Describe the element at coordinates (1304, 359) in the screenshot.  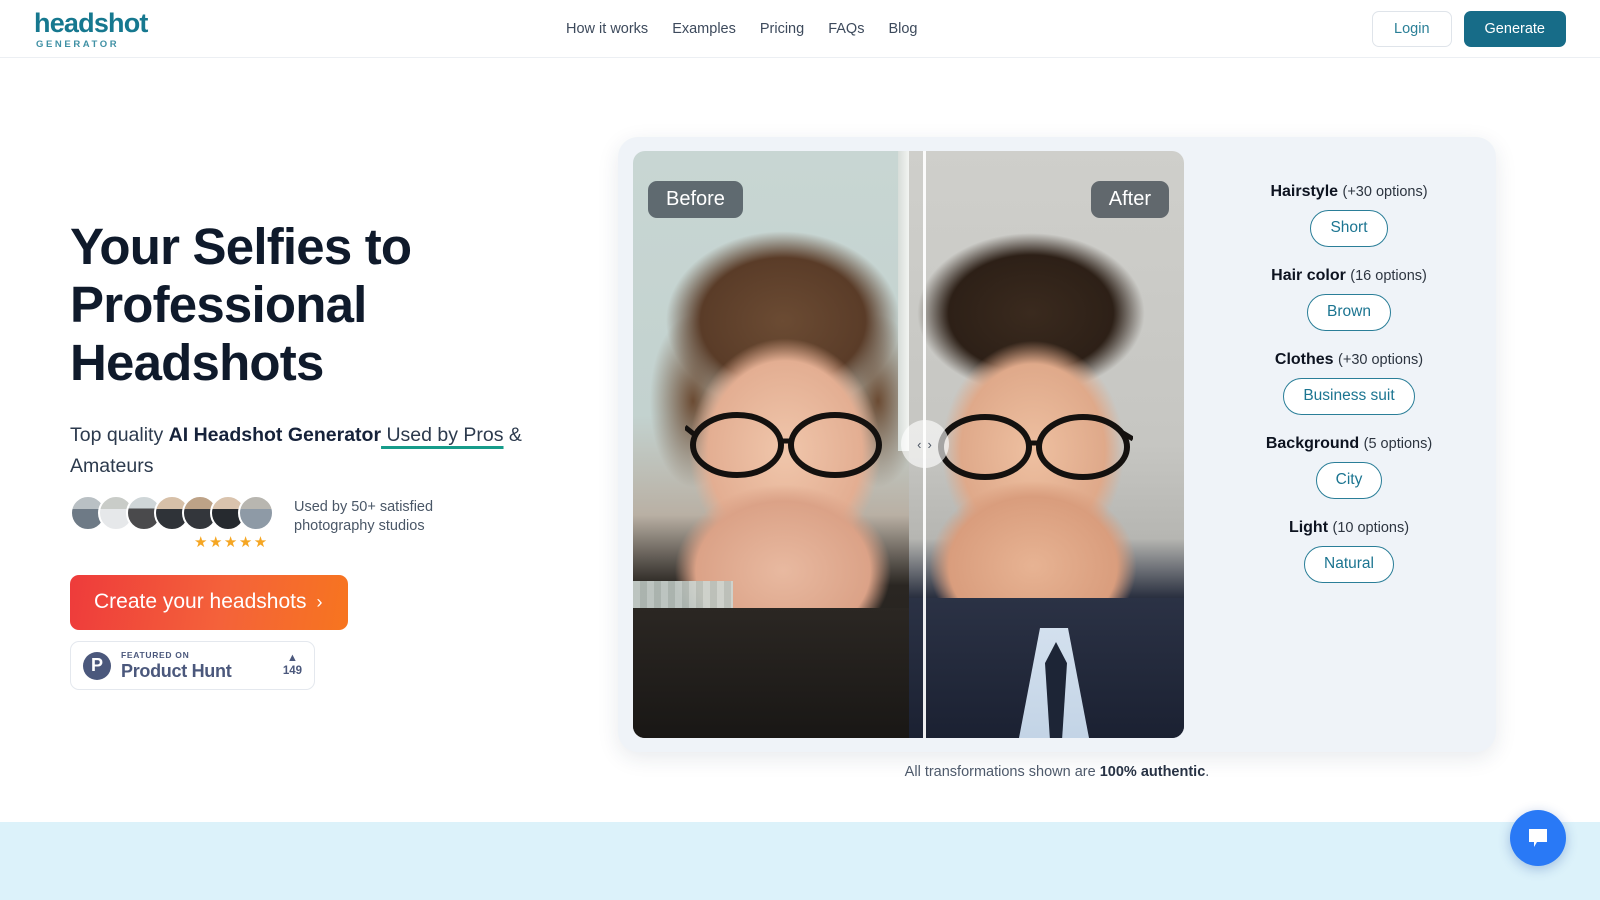
I see `option-name: Clothes` at that location.